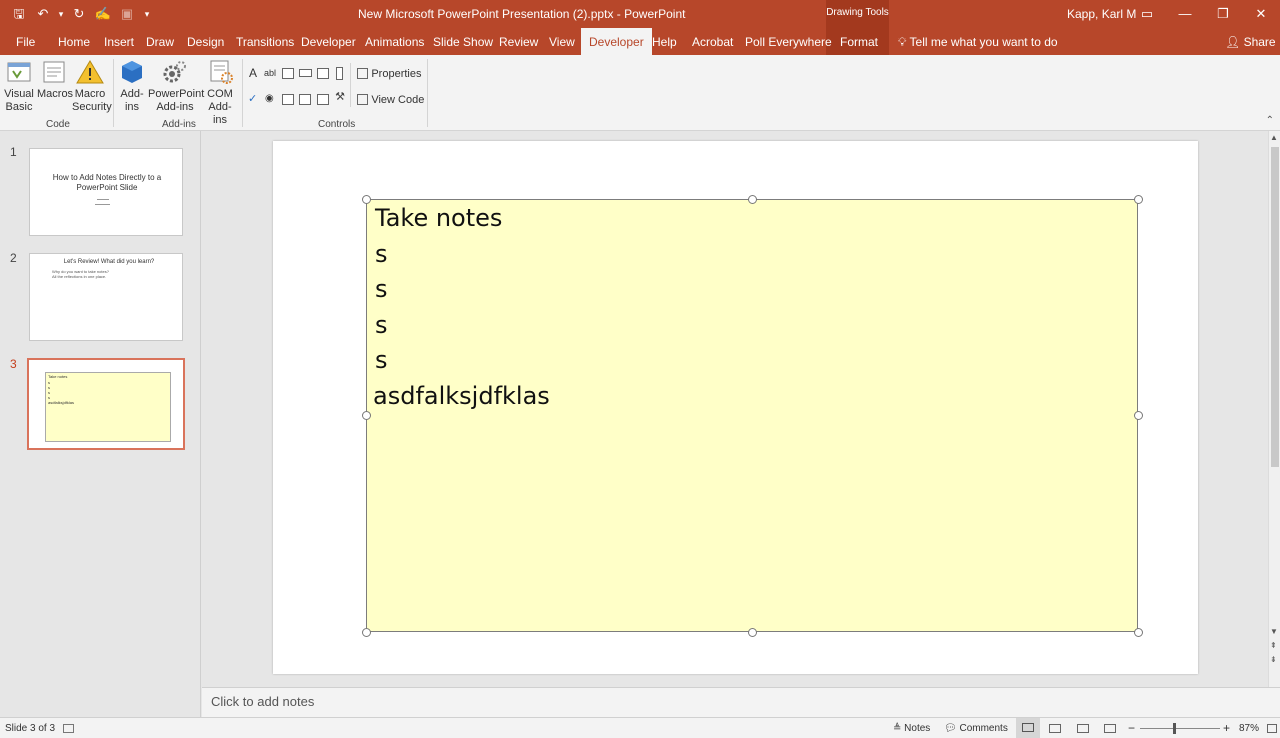 Image resolution: width=1280 pixels, height=738 pixels. What do you see at coordinates (1138, 415) in the screenshot?
I see `resize-handle-right` at bounding box center [1138, 415].